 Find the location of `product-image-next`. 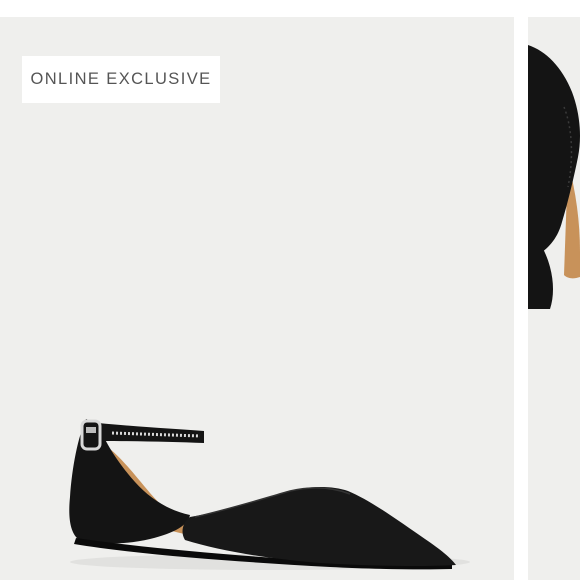

product-image-next is located at coordinates (554, 298).